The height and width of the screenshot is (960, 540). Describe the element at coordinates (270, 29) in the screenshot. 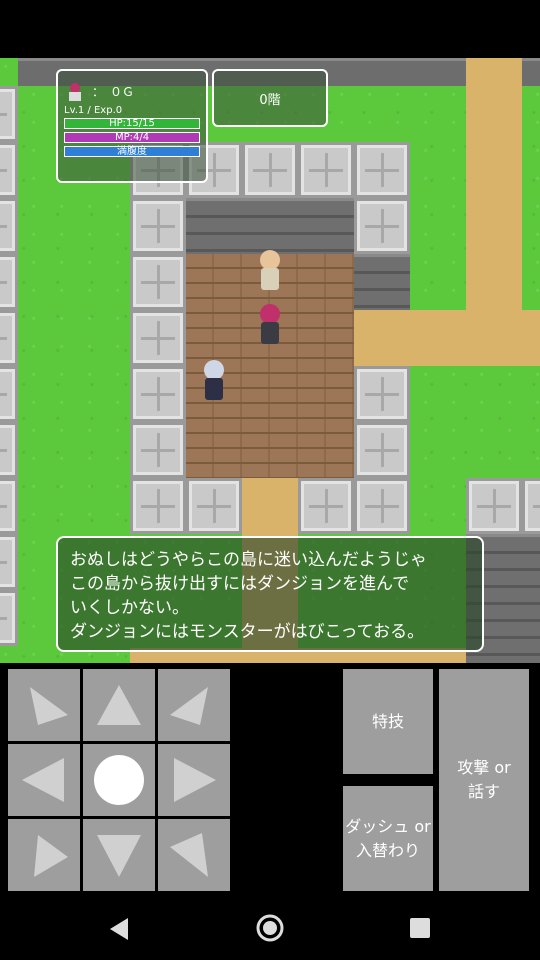

I see `status-bar` at that location.